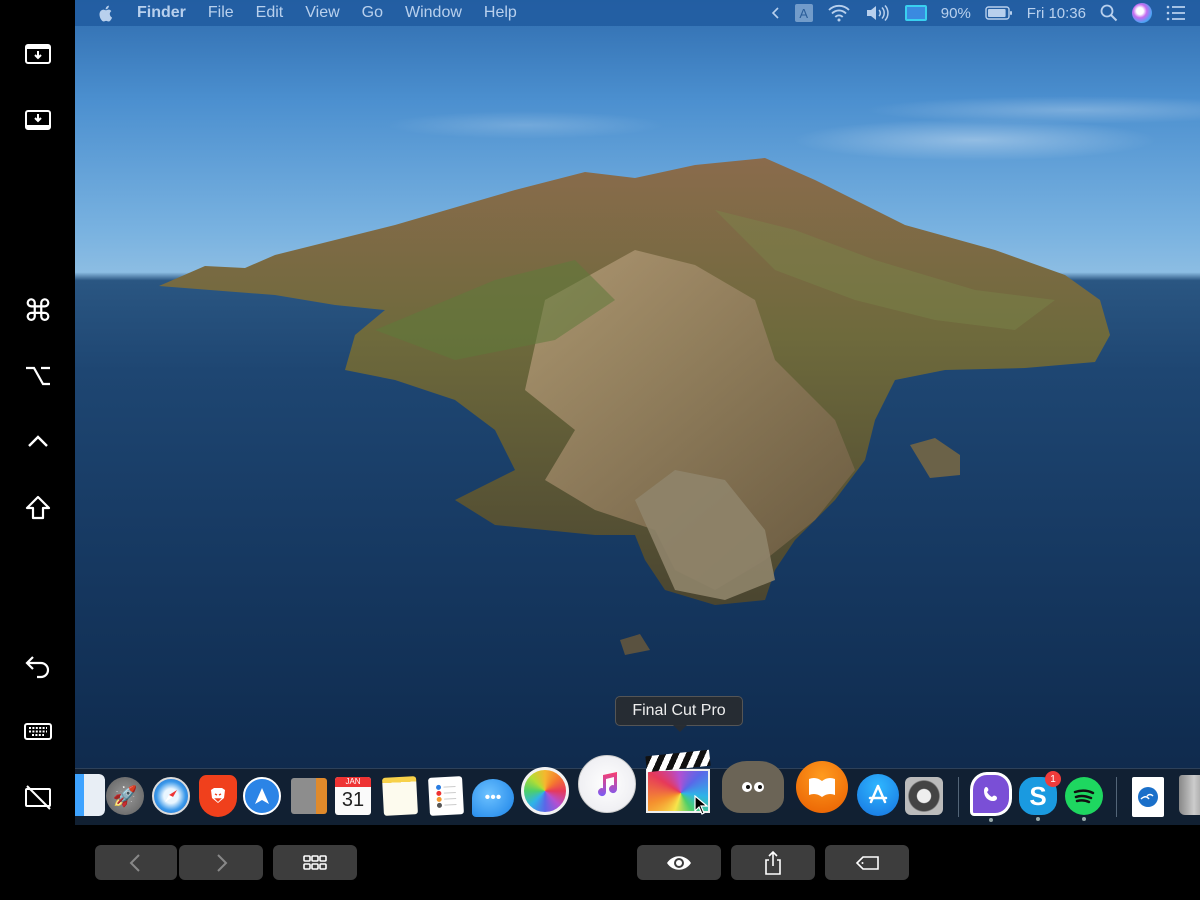  Describe the element at coordinates (161, 13) in the screenshot. I see `menu-app-finder: Finder` at that location.